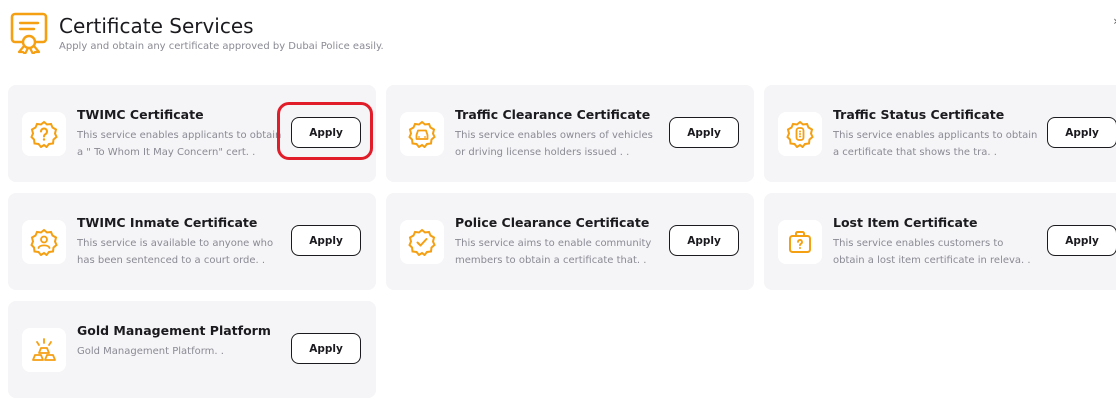  What do you see at coordinates (44, 349) in the screenshot?
I see `gold-bars-icon` at bounding box center [44, 349].